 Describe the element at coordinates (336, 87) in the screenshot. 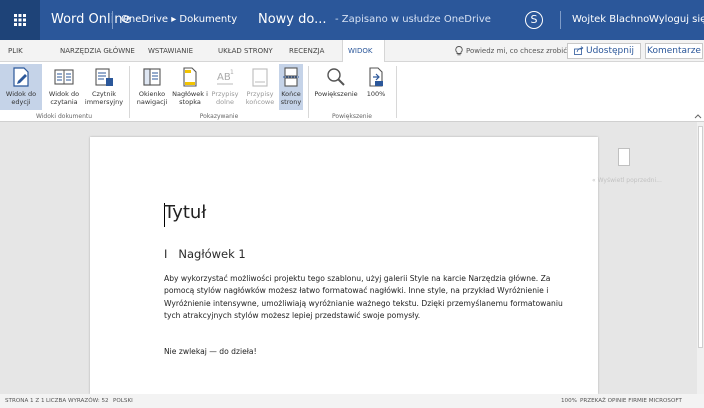

I see `zoom-button: Powiększenie` at that location.